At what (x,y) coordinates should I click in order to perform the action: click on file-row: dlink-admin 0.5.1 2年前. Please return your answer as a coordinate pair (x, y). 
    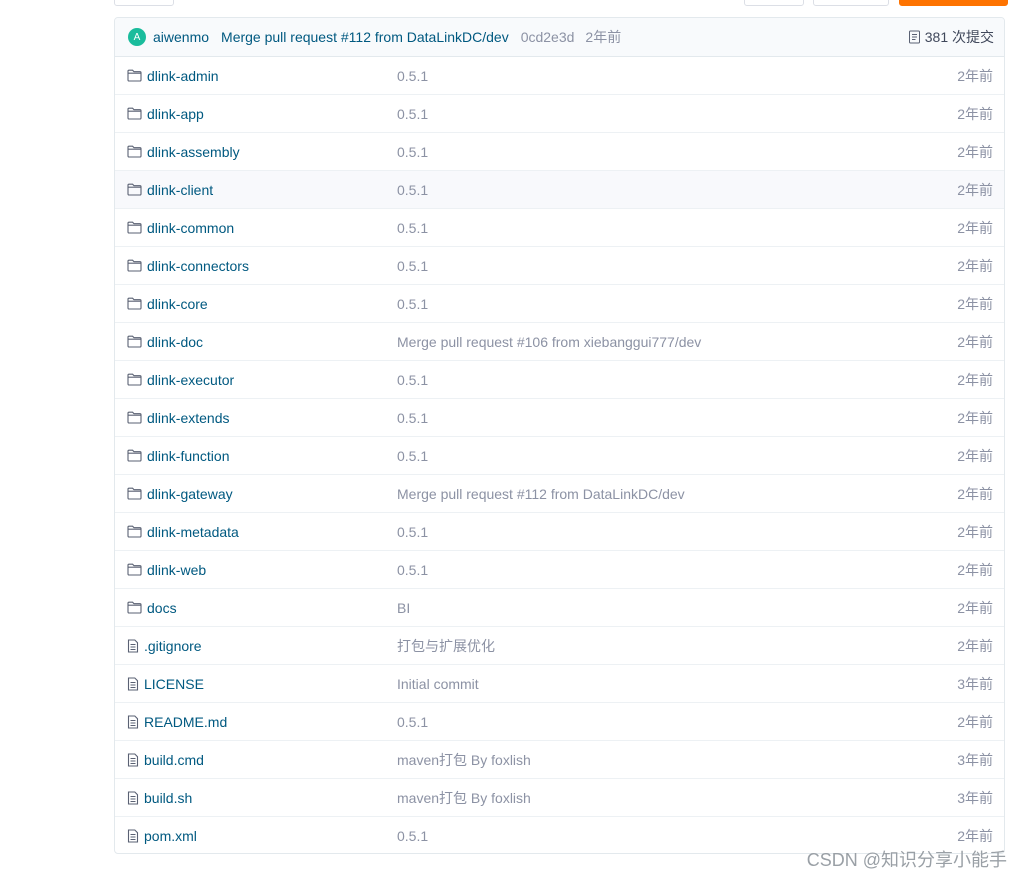
    Looking at the image, I should click on (559, 76).